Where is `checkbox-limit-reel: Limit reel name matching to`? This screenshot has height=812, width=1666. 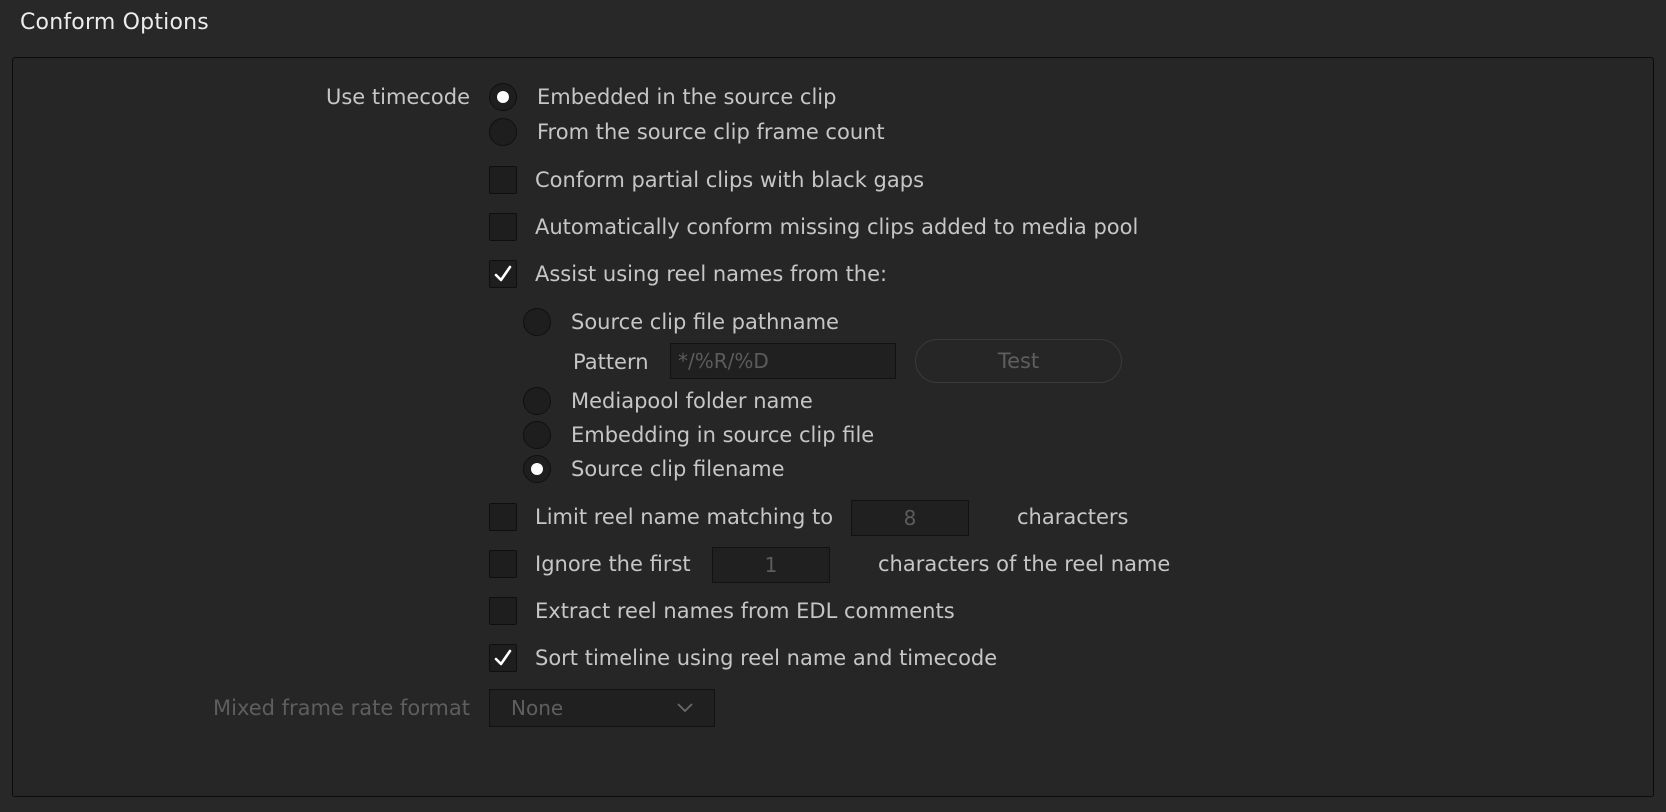 checkbox-limit-reel: Limit reel name matching to is located at coordinates (661, 517).